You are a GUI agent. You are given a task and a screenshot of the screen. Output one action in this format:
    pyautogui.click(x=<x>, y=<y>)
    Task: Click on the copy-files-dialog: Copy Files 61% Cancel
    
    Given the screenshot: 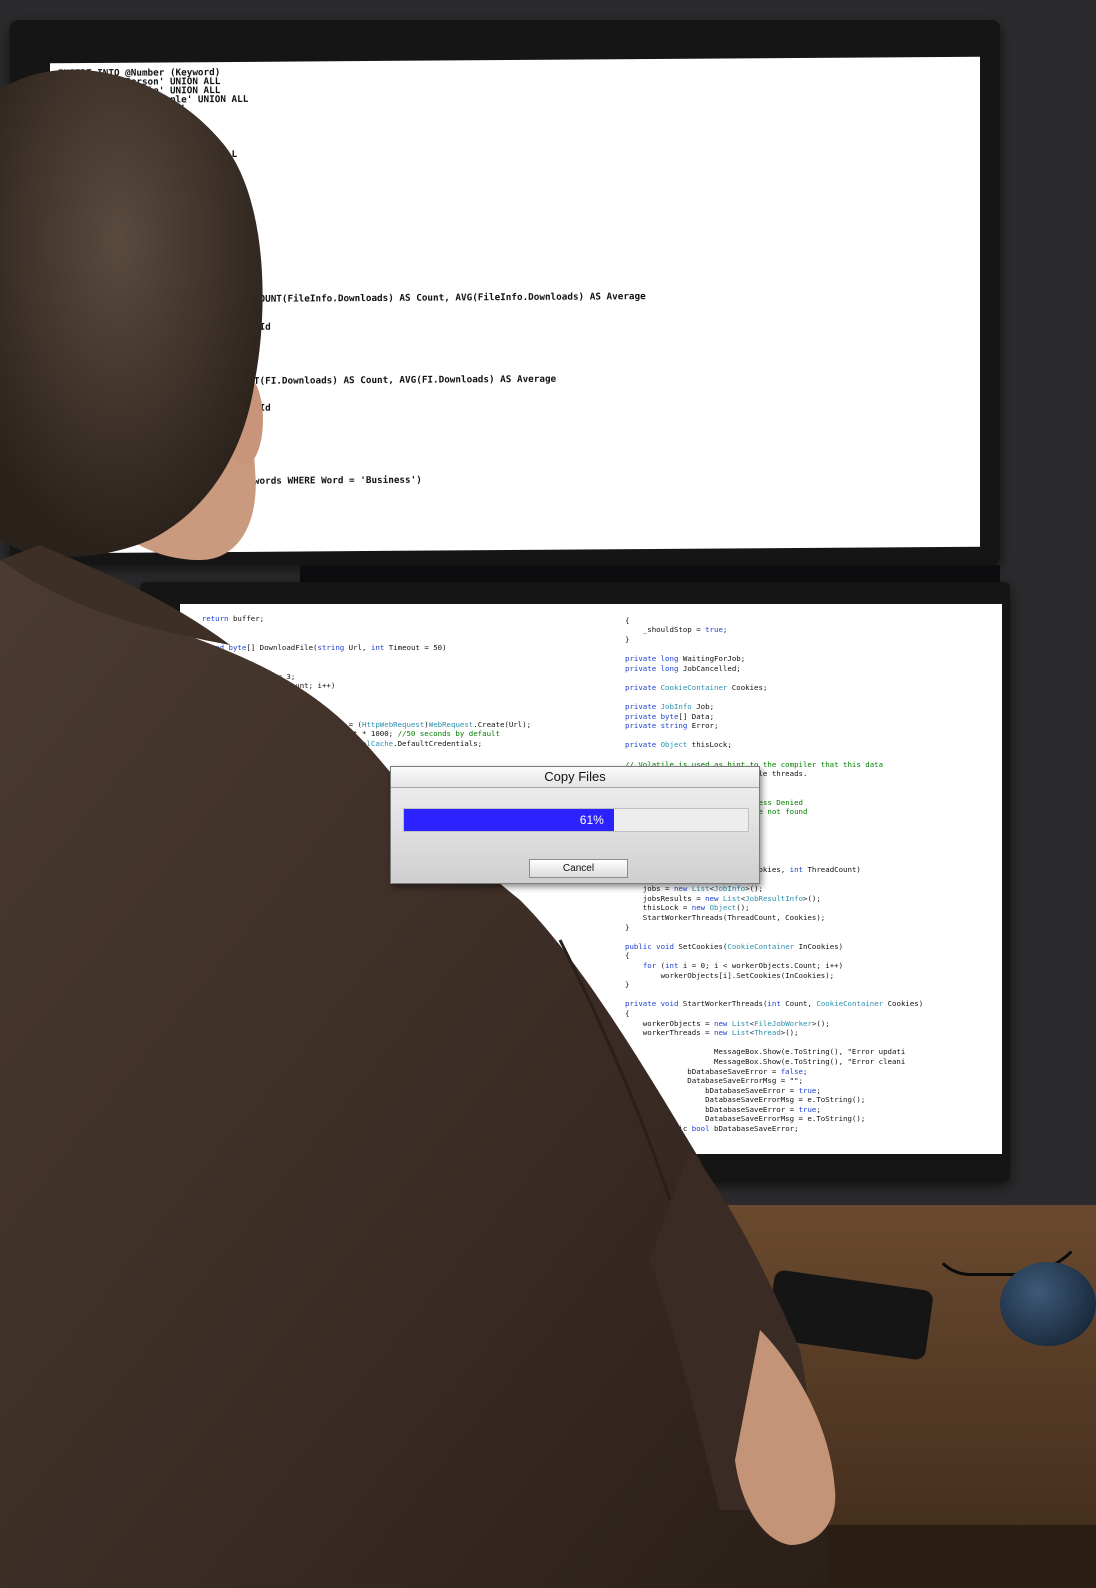 What is the action you would take?
    pyautogui.click(x=575, y=825)
    